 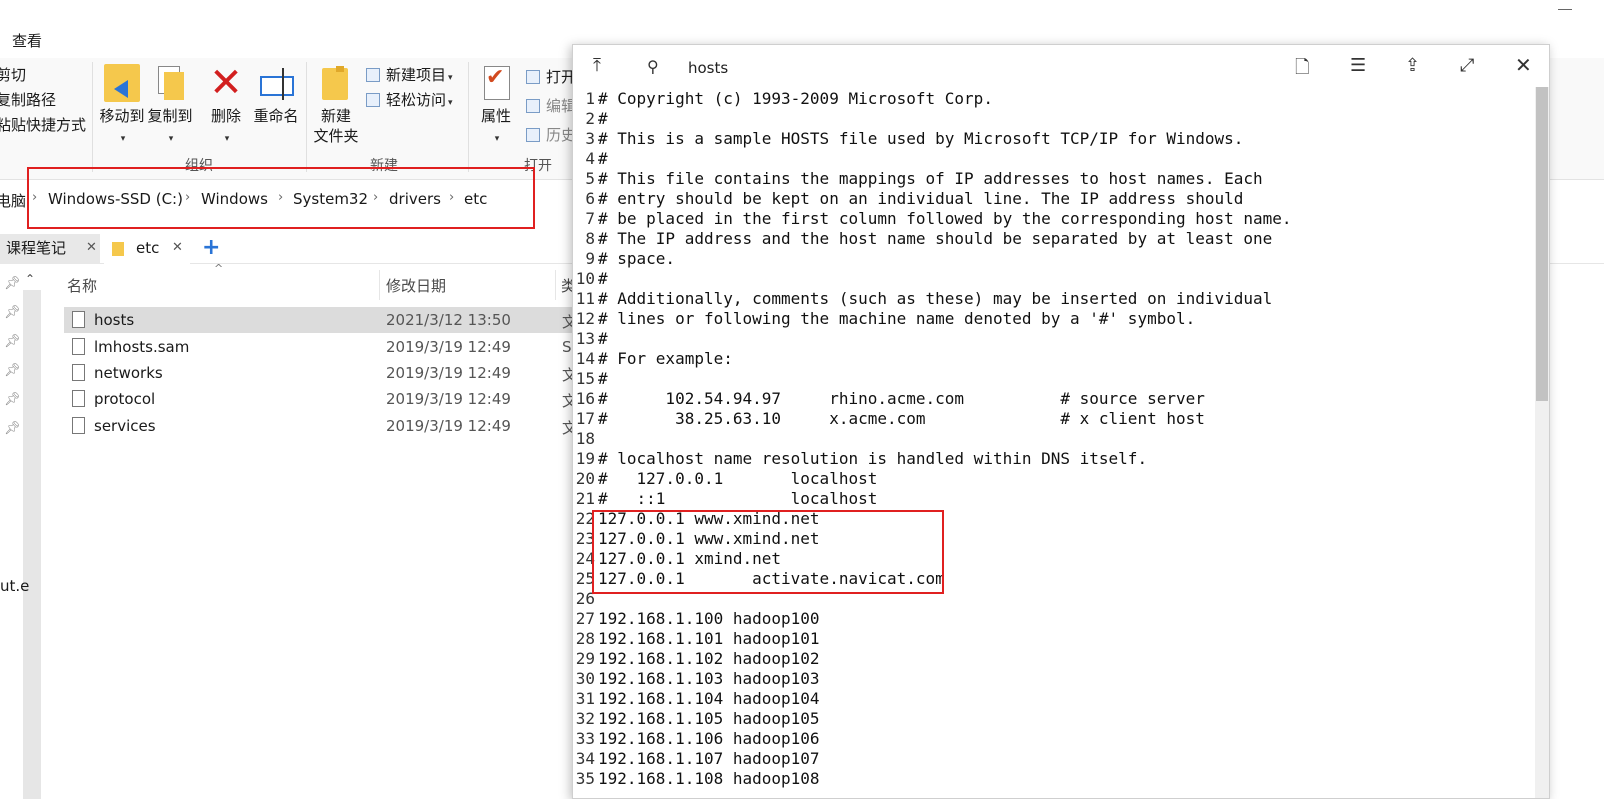 I want to click on copy-to-button: 复制到 ▾, so click(x=170, y=106).